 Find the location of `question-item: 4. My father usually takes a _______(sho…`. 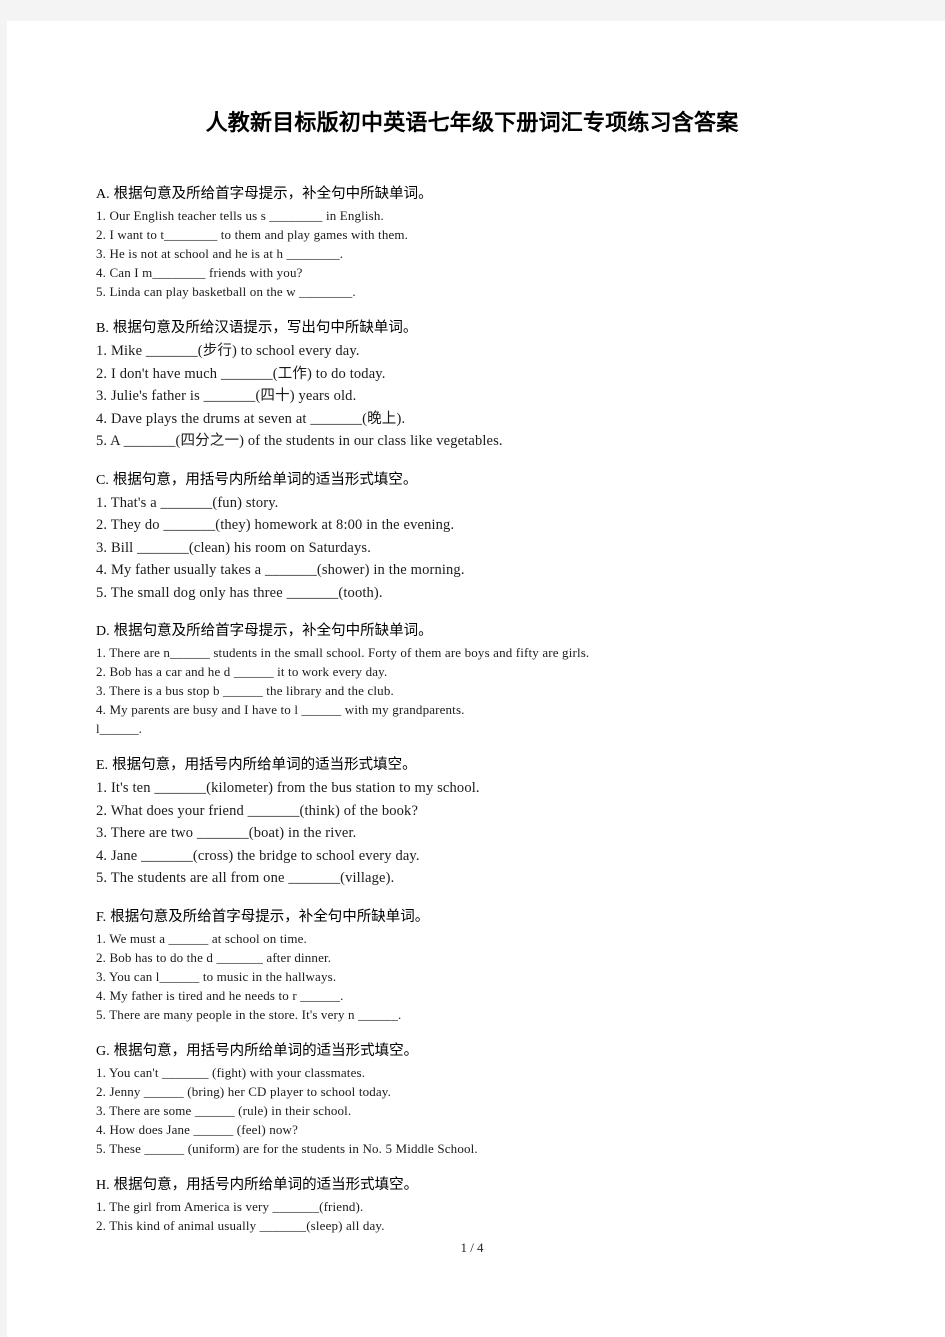

question-item: 4. My father usually takes a _______(sho… is located at coordinates (280, 570).